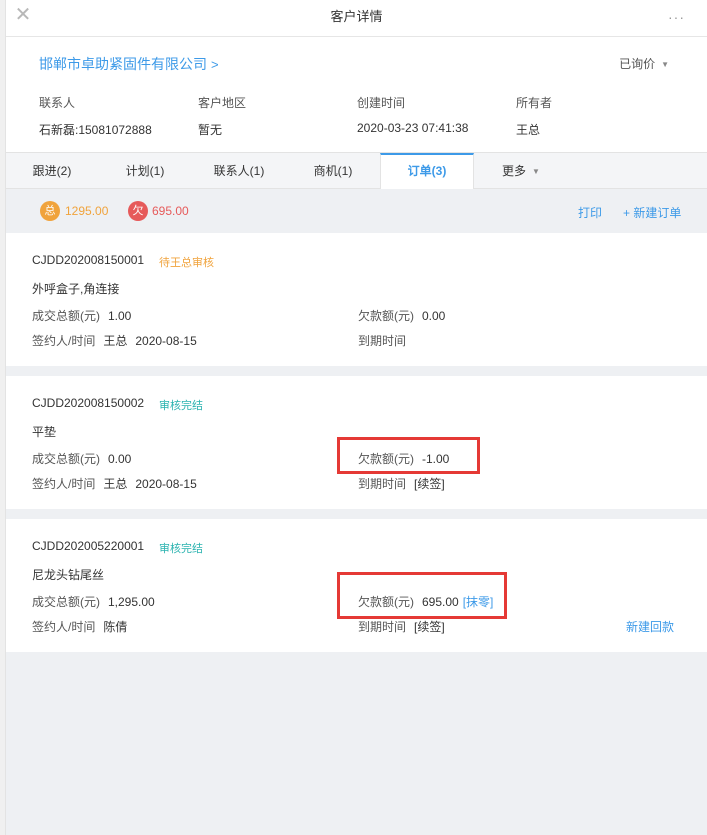 This screenshot has width=707, height=835. Describe the element at coordinates (44, 432) in the screenshot. I see `order-product: 平垫` at that location.